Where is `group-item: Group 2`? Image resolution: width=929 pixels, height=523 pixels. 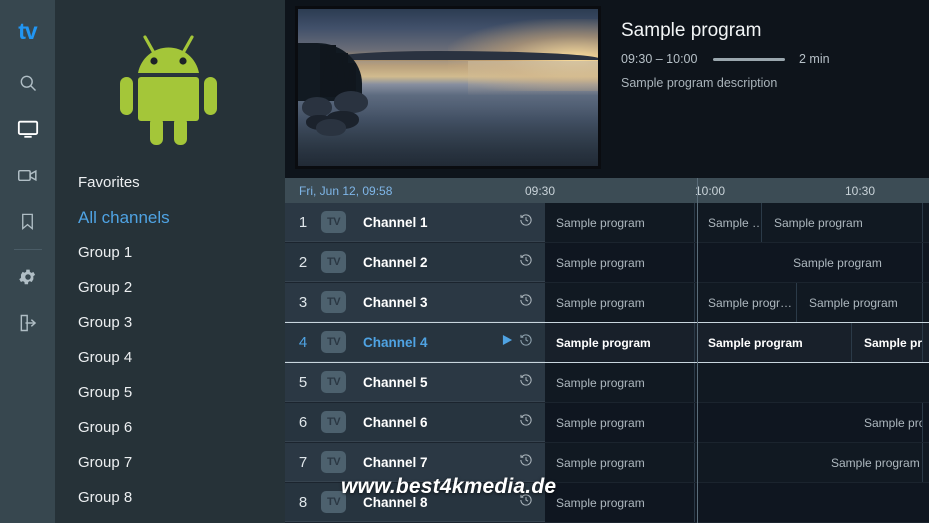 group-item: Group 2 is located at coordinates (170, 287).